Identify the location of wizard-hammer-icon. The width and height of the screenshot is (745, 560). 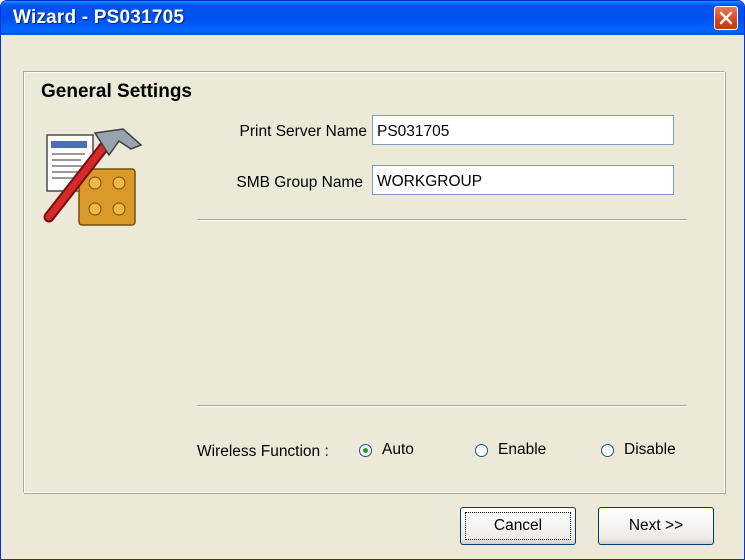
(93, 177).